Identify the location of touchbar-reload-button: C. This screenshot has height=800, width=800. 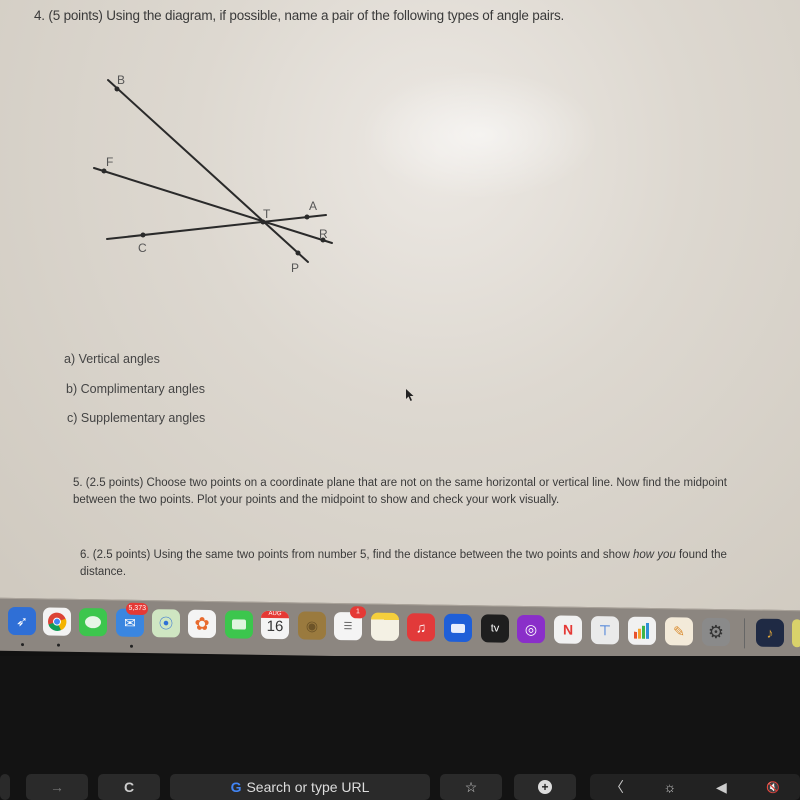
(129, 787).